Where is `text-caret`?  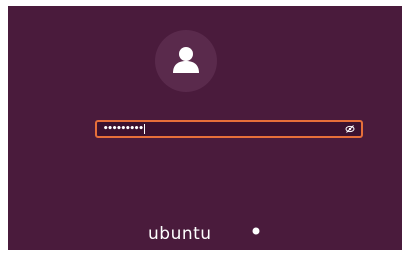 text-caret is located at coordinates (144, 128).